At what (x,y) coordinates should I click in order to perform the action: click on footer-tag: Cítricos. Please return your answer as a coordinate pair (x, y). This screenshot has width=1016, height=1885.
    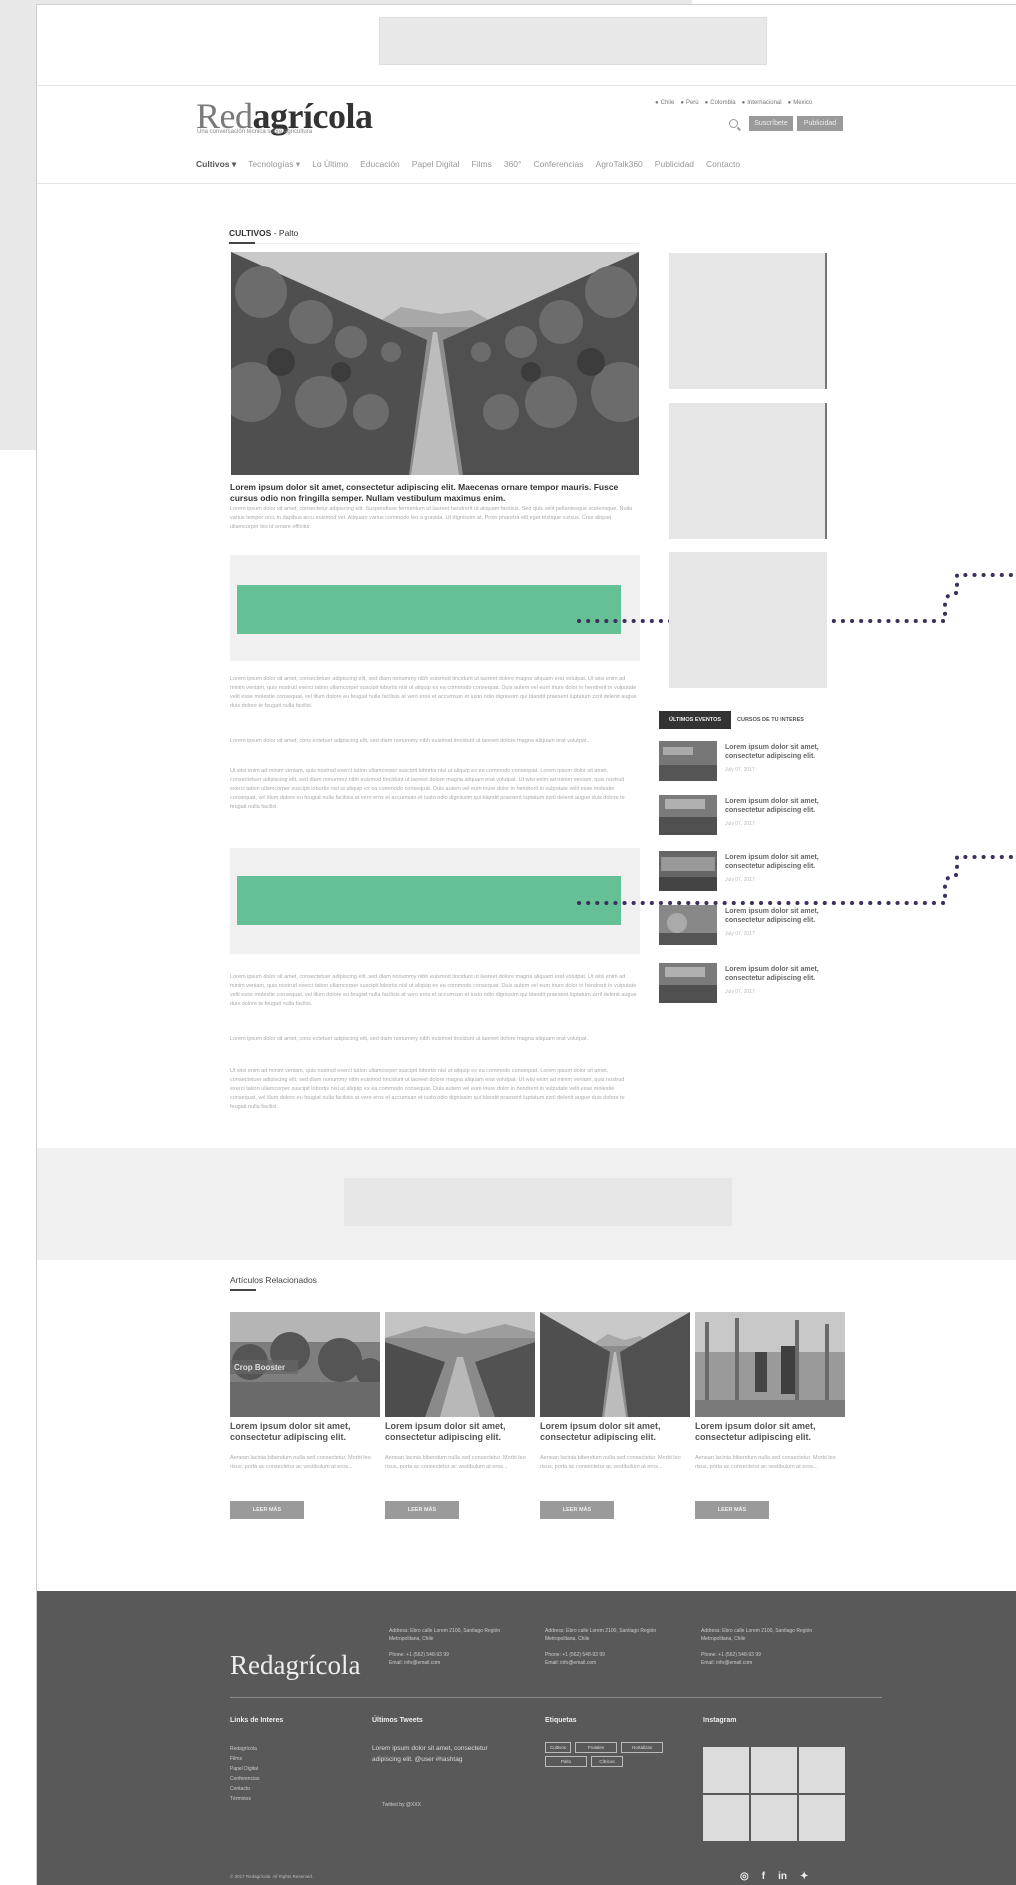
    Looking at the image, I should click on (607, 1761).